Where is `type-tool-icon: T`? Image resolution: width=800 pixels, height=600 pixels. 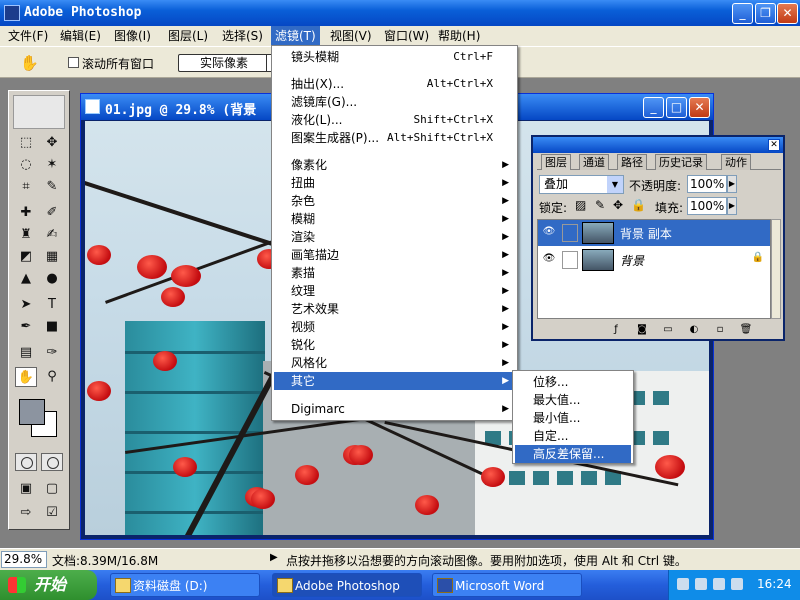 type-tool-icon: T is located at coordinates (52, 305).